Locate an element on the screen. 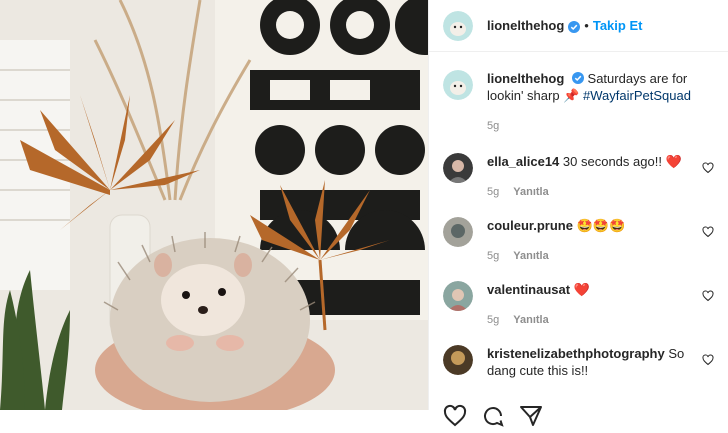 This screenshot has width=728, height=433. comment-username: ella_alice14 is located at coordinates (523, 161).